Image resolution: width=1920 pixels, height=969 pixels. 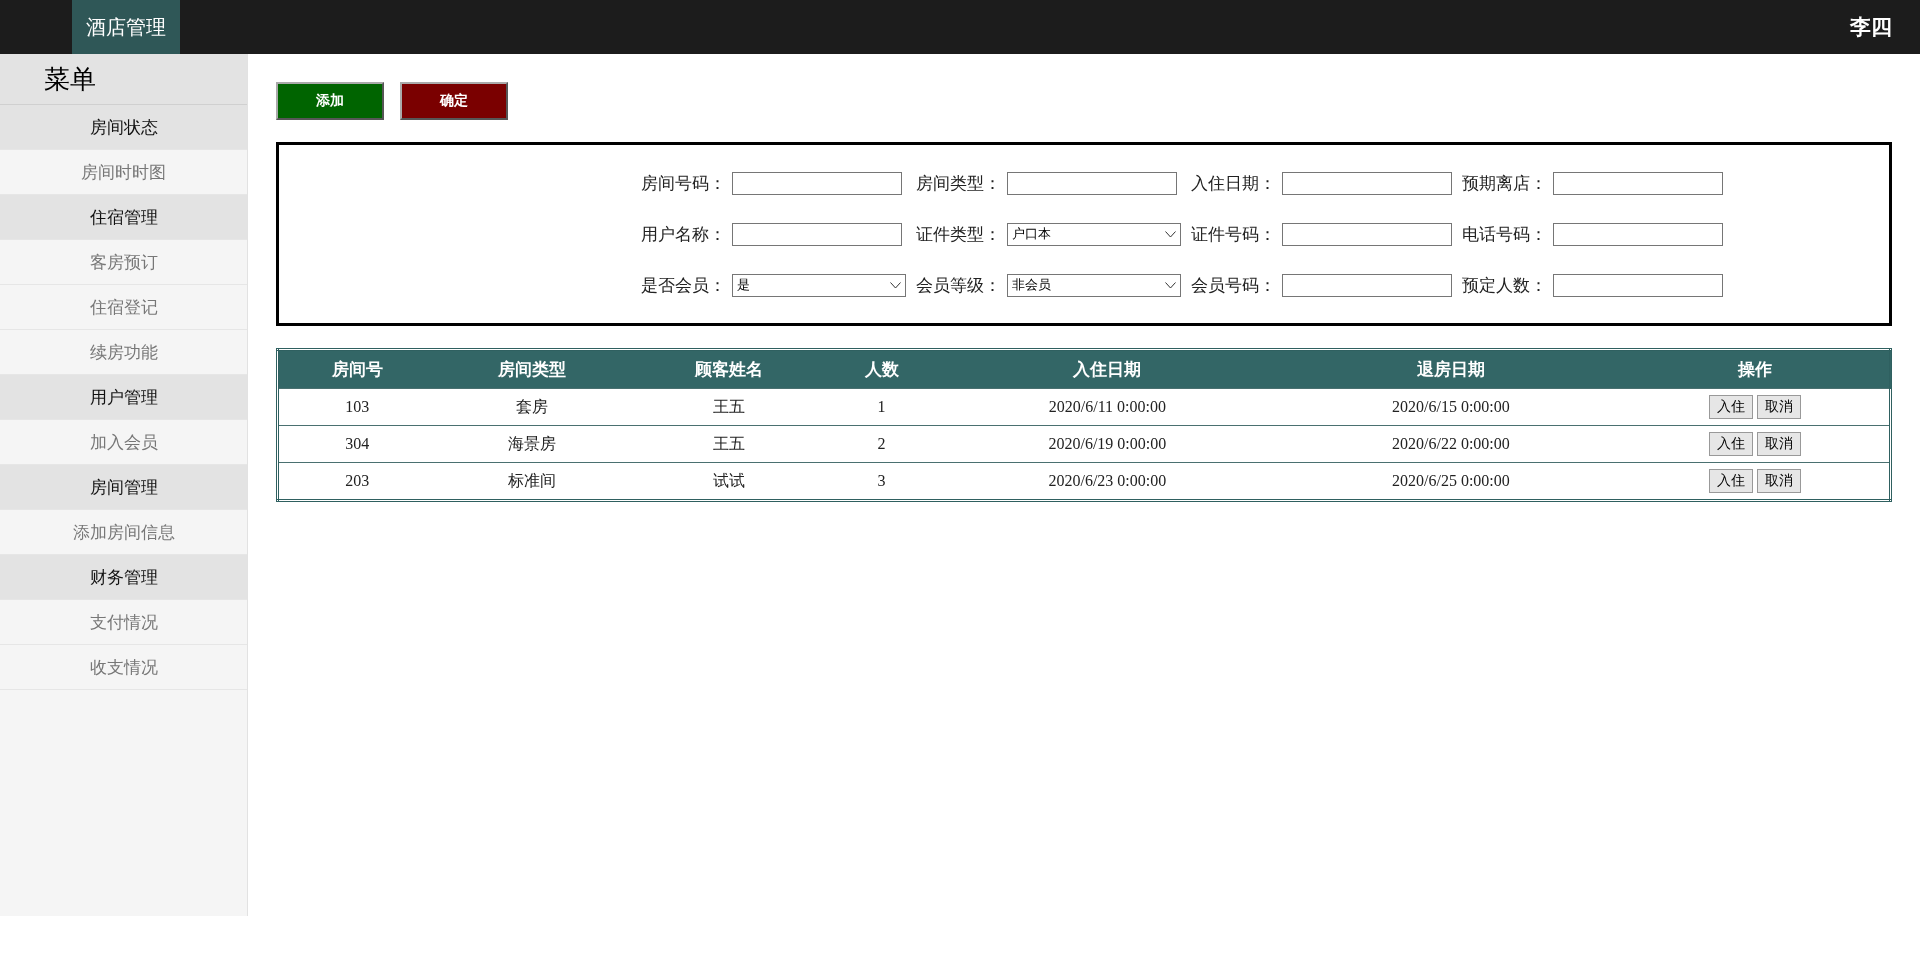 I want to click on field-label: 电话号码：, so click(x=1504, y=234).